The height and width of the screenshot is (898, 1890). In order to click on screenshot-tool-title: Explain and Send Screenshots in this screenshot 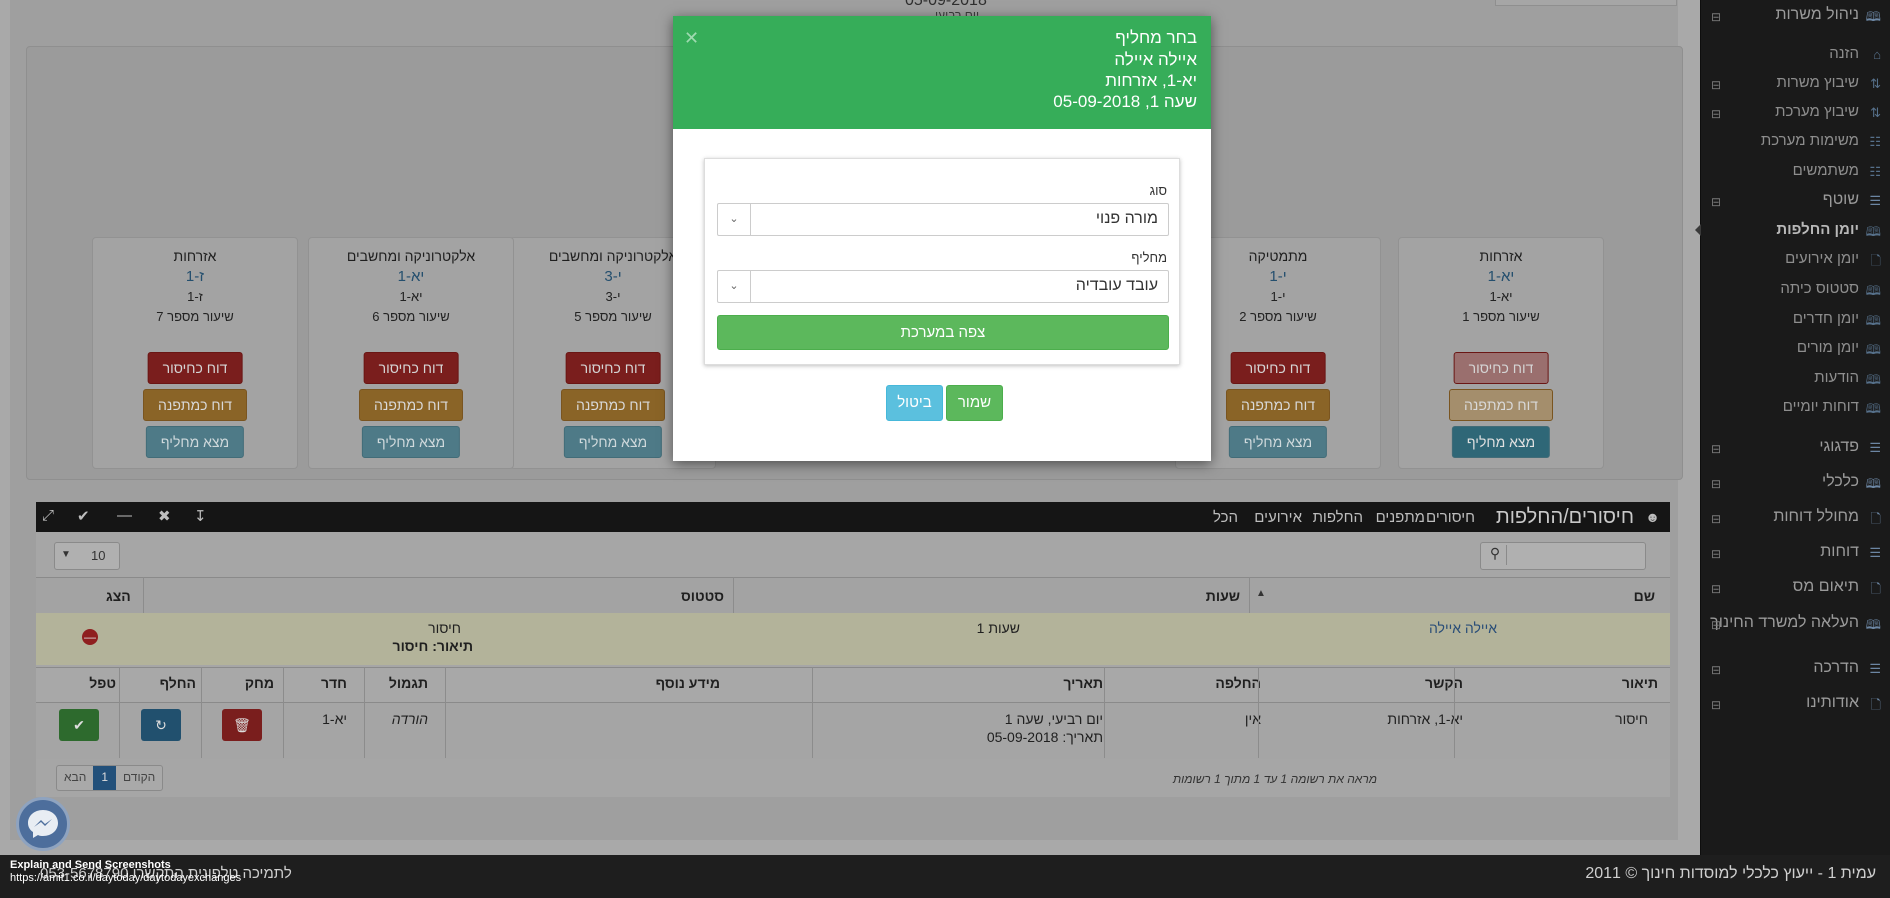, I will do `click(90, 865)`.